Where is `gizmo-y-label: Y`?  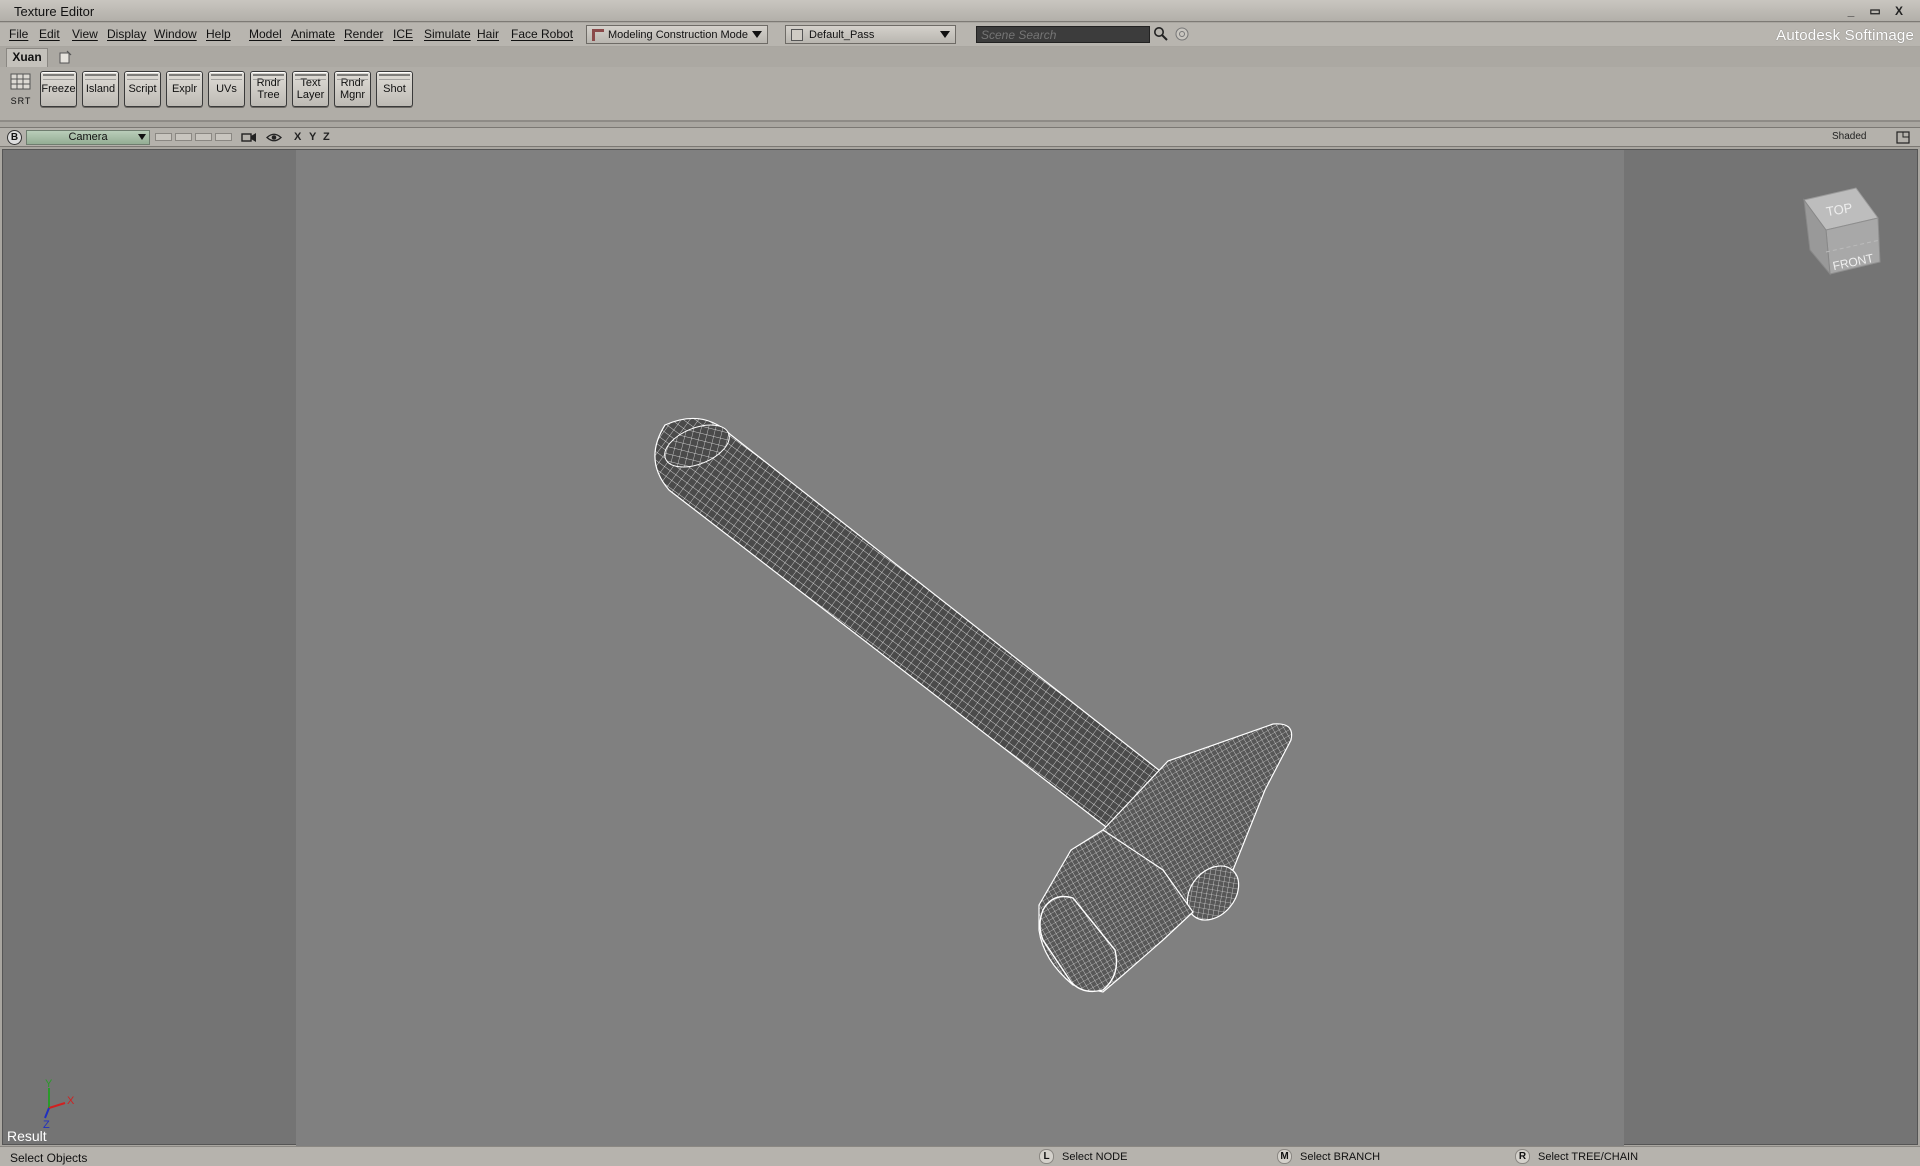
gizmo-y-label: Y is located at coordinates (49, 1084).